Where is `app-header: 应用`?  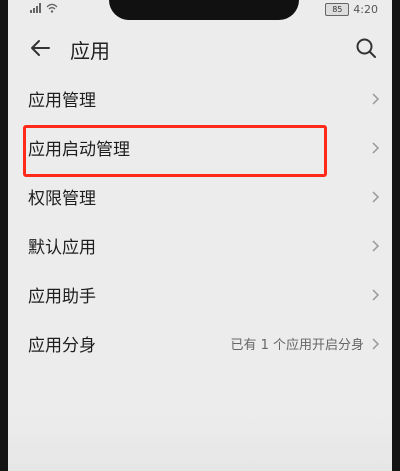
app-header: 应用 is located at coordinates (200, 48).